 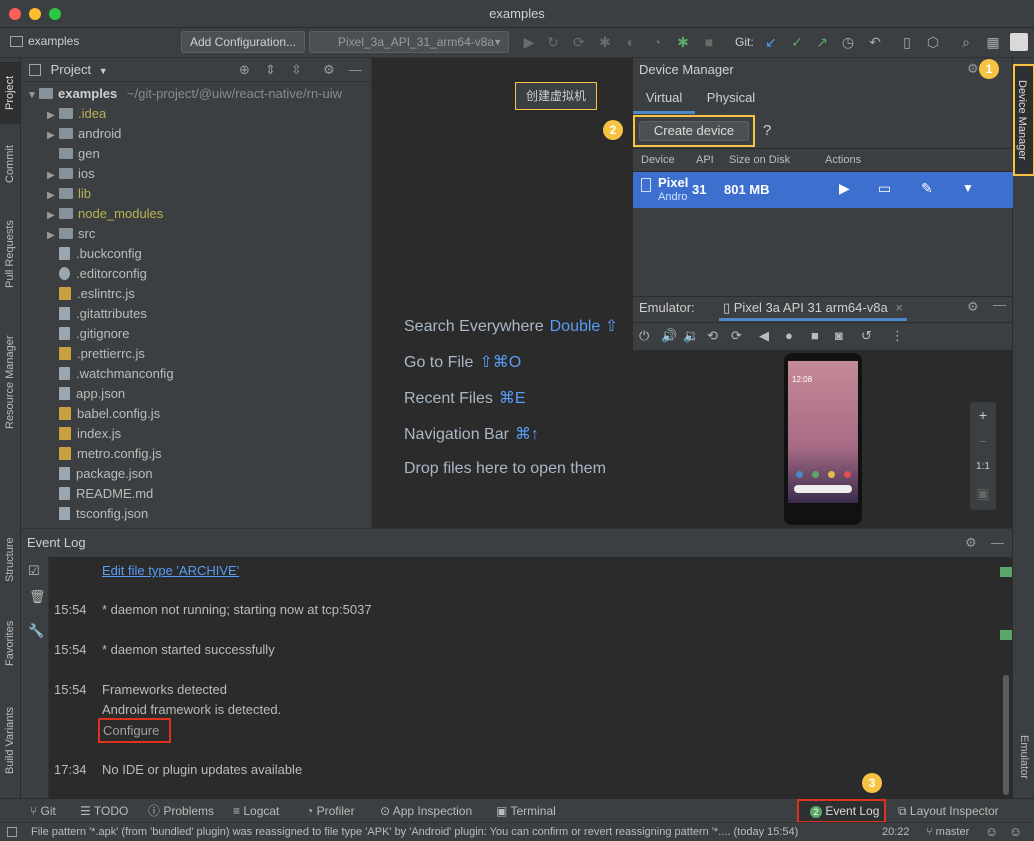 I want to click on rollback-icon: ↶, so click(x=875, y=42).